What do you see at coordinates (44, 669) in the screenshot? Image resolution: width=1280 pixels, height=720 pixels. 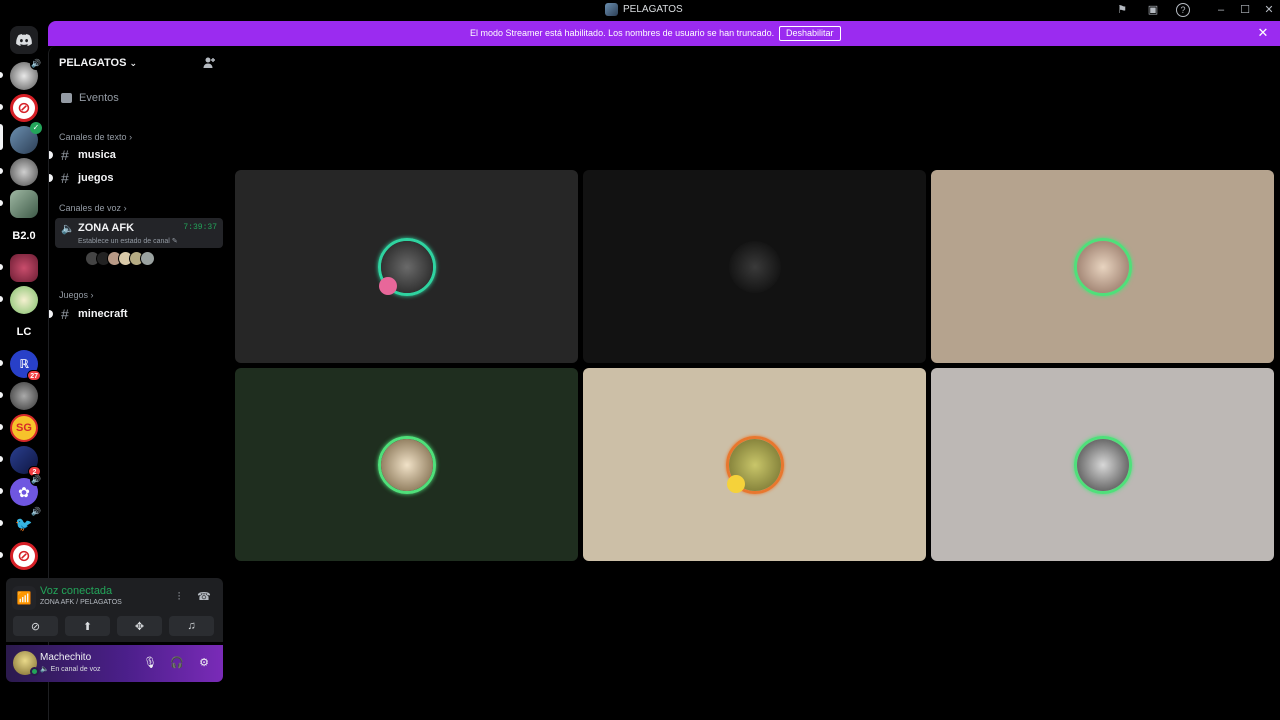 I see `speaker-icon: 🔈` at bounding box center [44, 669].